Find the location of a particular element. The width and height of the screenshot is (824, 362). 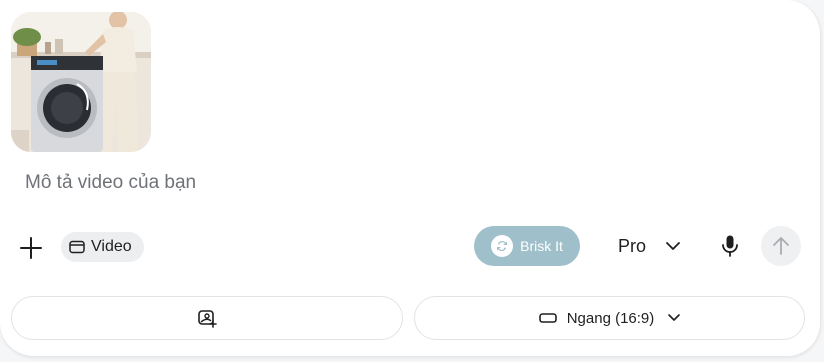

arrow-up-icon is located at coordinates (781, 246).